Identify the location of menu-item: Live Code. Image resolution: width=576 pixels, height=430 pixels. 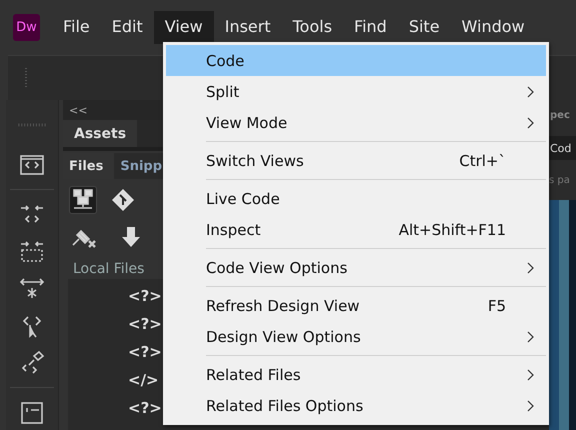
(356, 198).